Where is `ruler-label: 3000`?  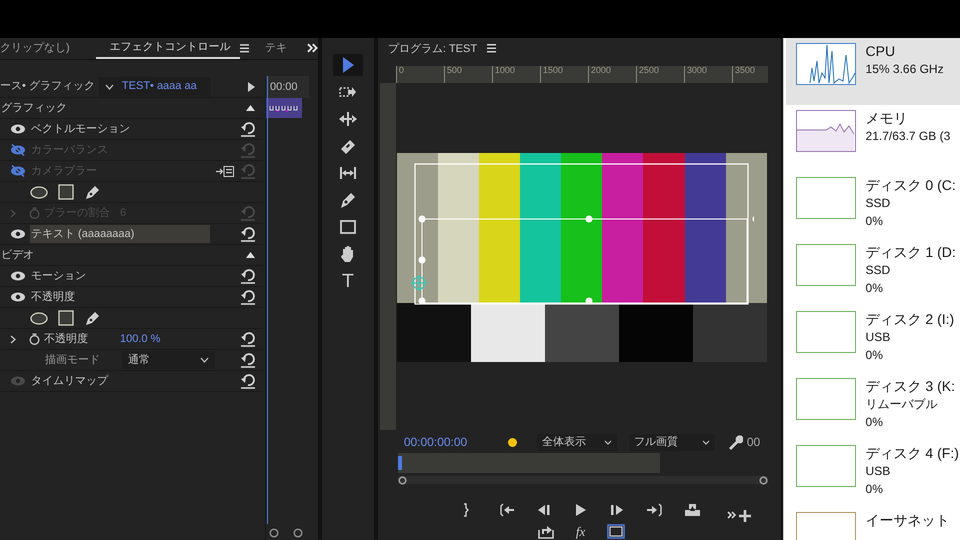
ruler-label: 3000 is located at coordinates (696, 70).